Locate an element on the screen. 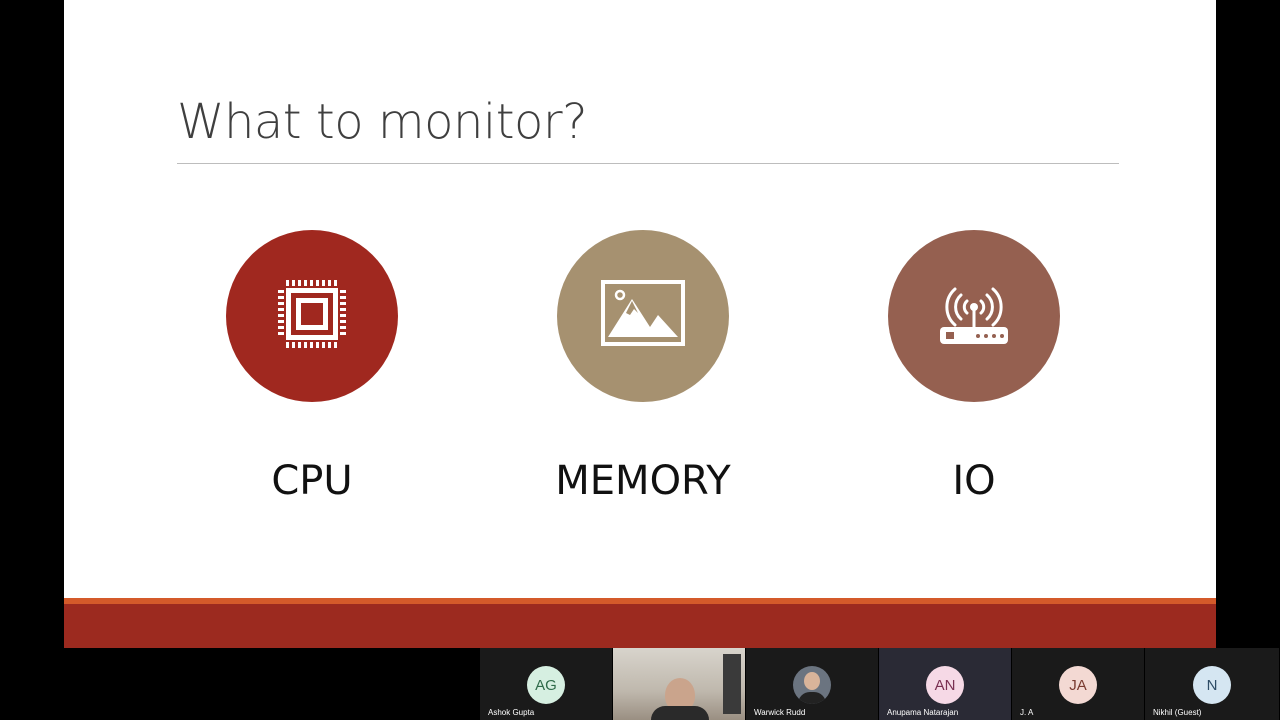 This screenshot has width=1280, height=720. video-person-body is located at coordinates (680, 713).